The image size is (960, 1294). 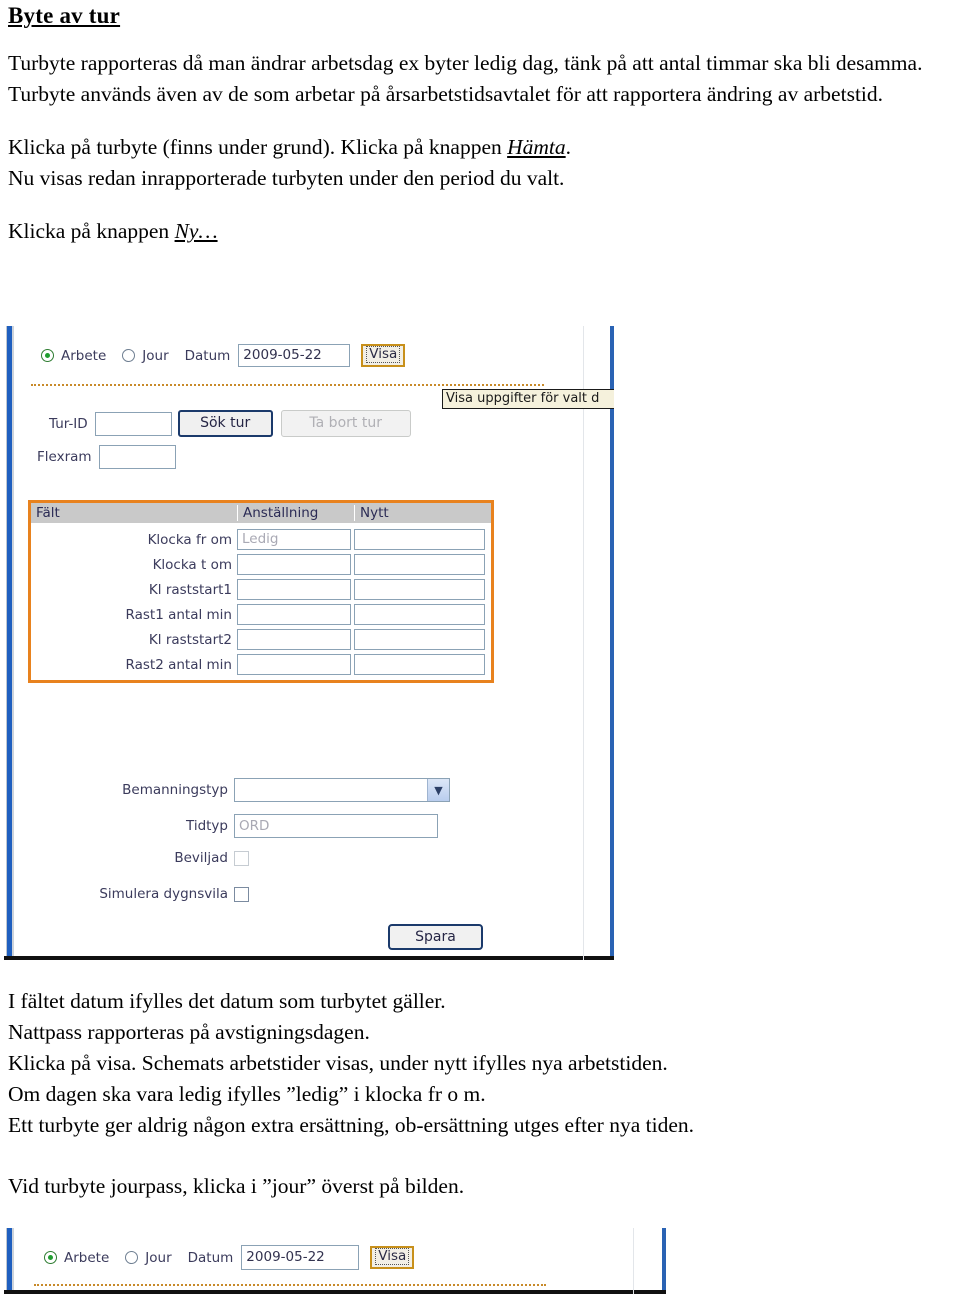 What do you see at coordinates (192, 564) in the screenshot?
I see `row-label: Klocka t om` at bounding box center [192, 564].